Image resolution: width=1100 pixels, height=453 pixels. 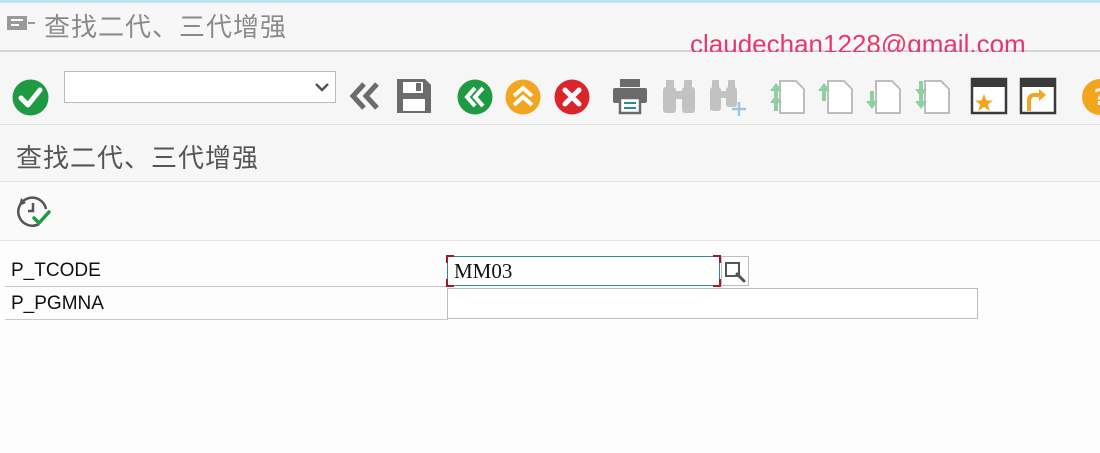 I want to click on tcode-field, so click(x=583, y=271).